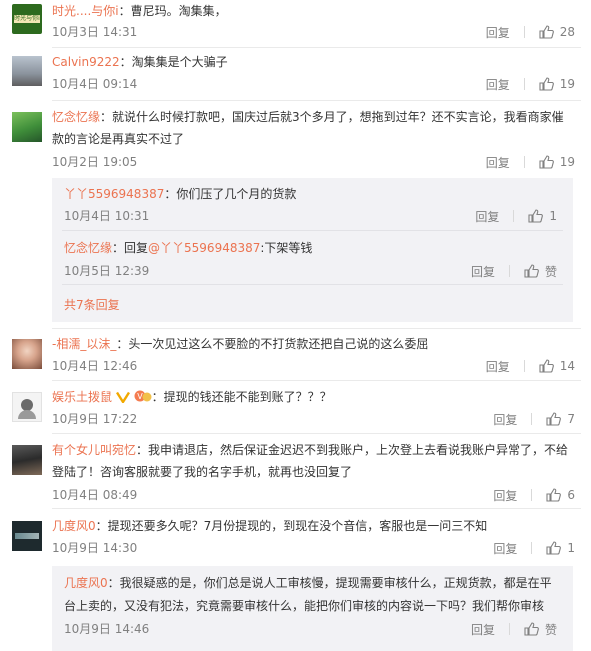 This screenshot has height=651, width=591. I want to click on comment-date: 10月9日 14:30, so click(95, 548).